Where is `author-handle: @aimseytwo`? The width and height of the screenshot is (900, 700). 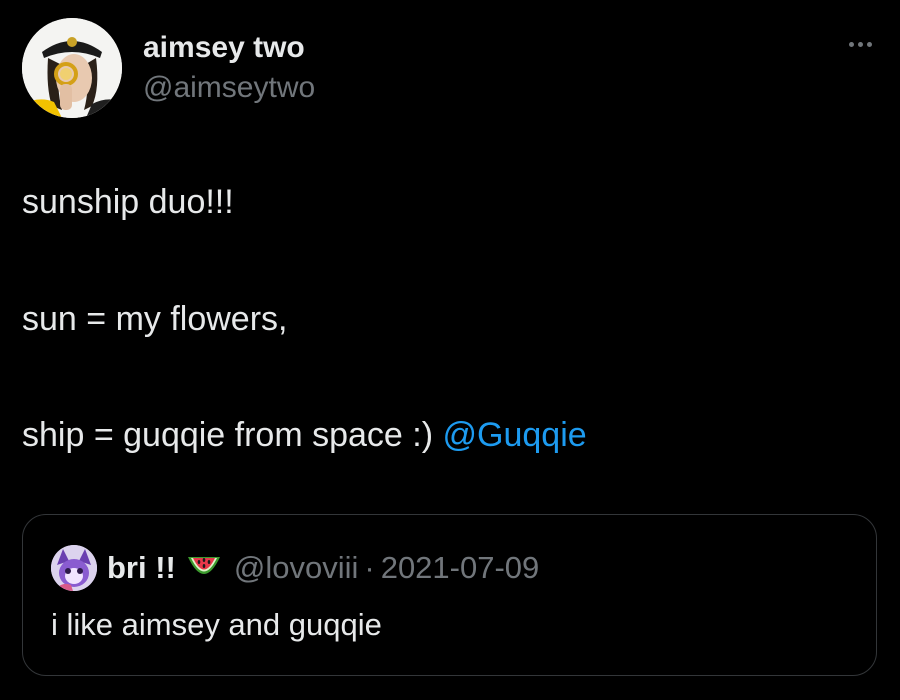
author-handle: @aimseytwo is located at coordinates (229, 88).